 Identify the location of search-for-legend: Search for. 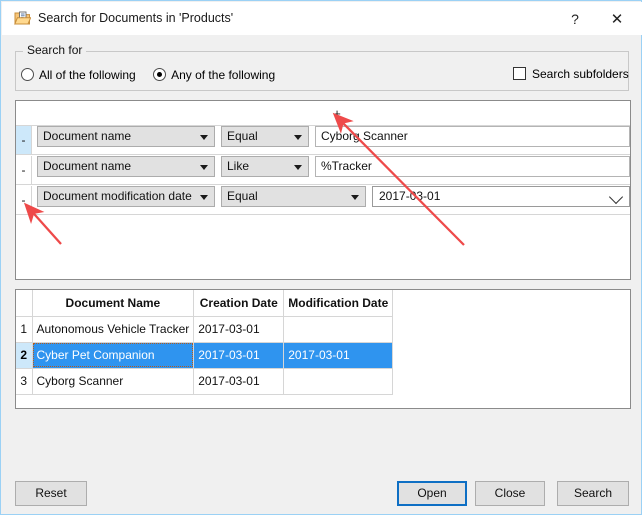
(55, 50).